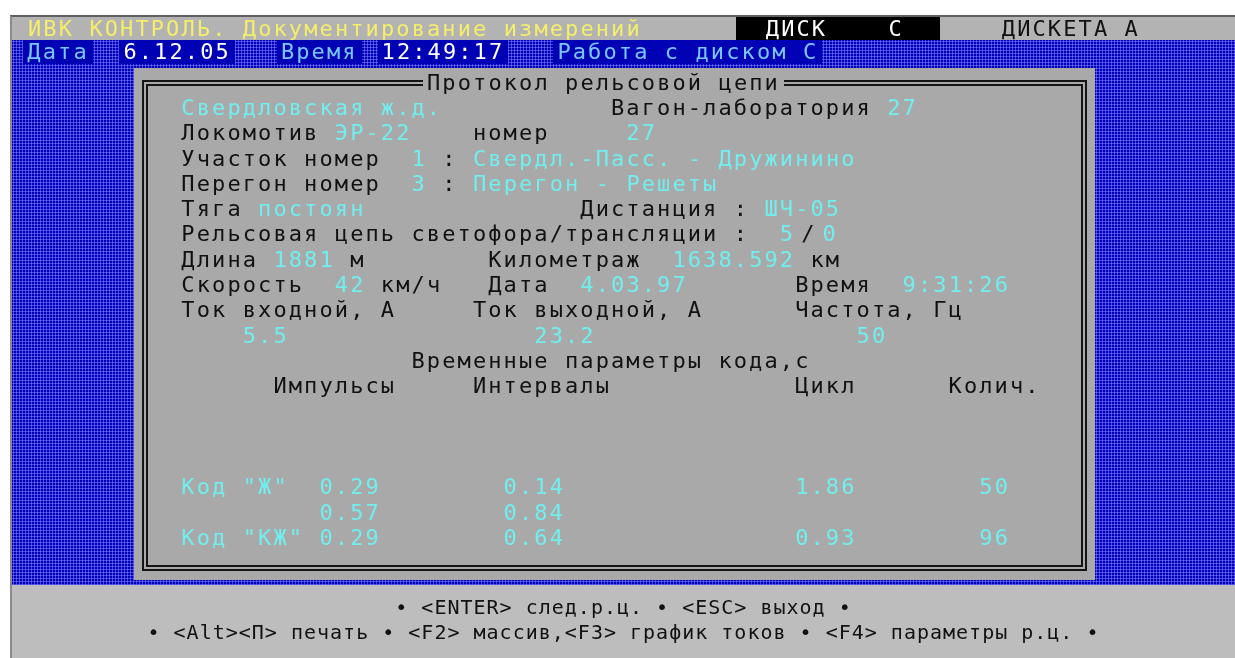  Describe the element at coordinates (565, 259) in the screenshot. I see `field-label: Километраж` at that location.